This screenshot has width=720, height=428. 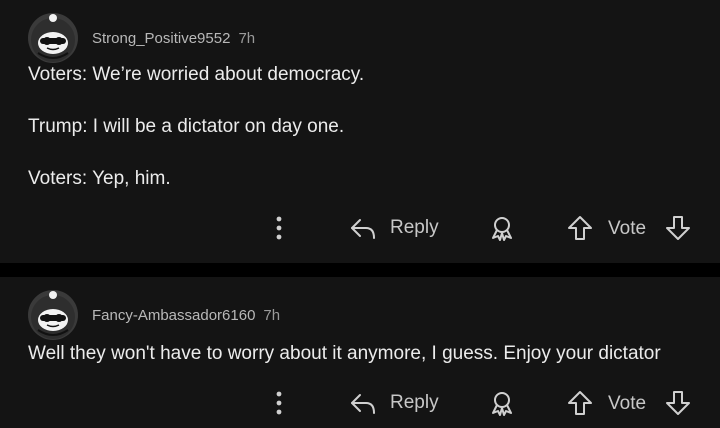 What do you see at coordinates (173, 315) in the screenshot?
I see `username: Fancy-Ambassador6160` at bounding box center [173, 315].